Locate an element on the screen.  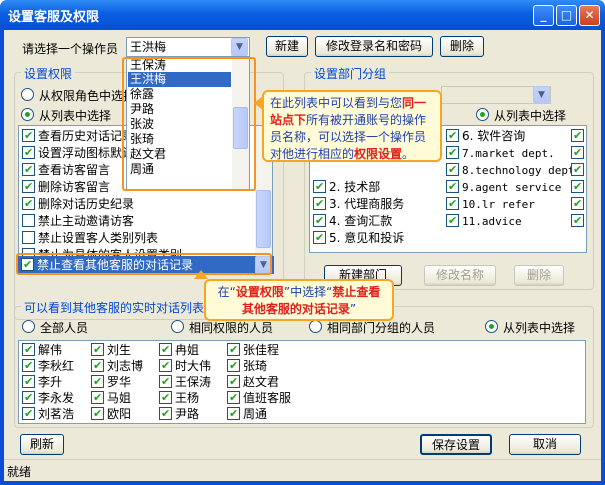
radio-from-list is located at coordinates (27, 114).